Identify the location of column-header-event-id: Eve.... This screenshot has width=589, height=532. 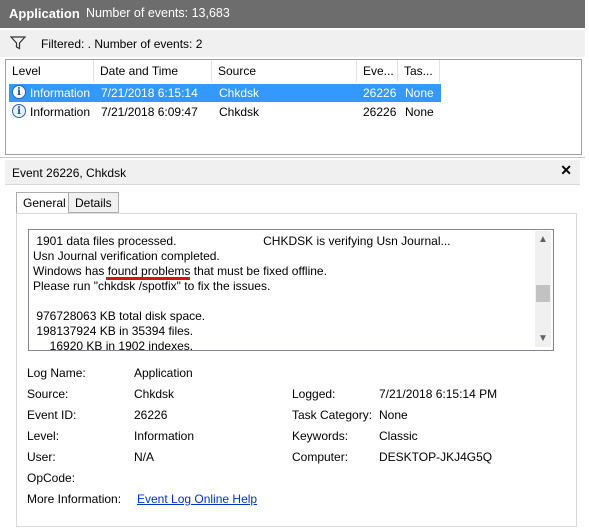
(377, 71).